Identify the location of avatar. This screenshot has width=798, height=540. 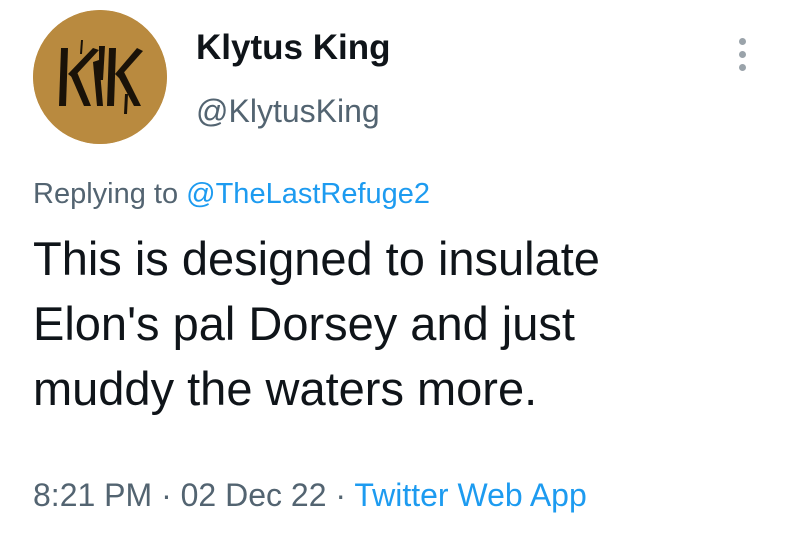
(100, 77).